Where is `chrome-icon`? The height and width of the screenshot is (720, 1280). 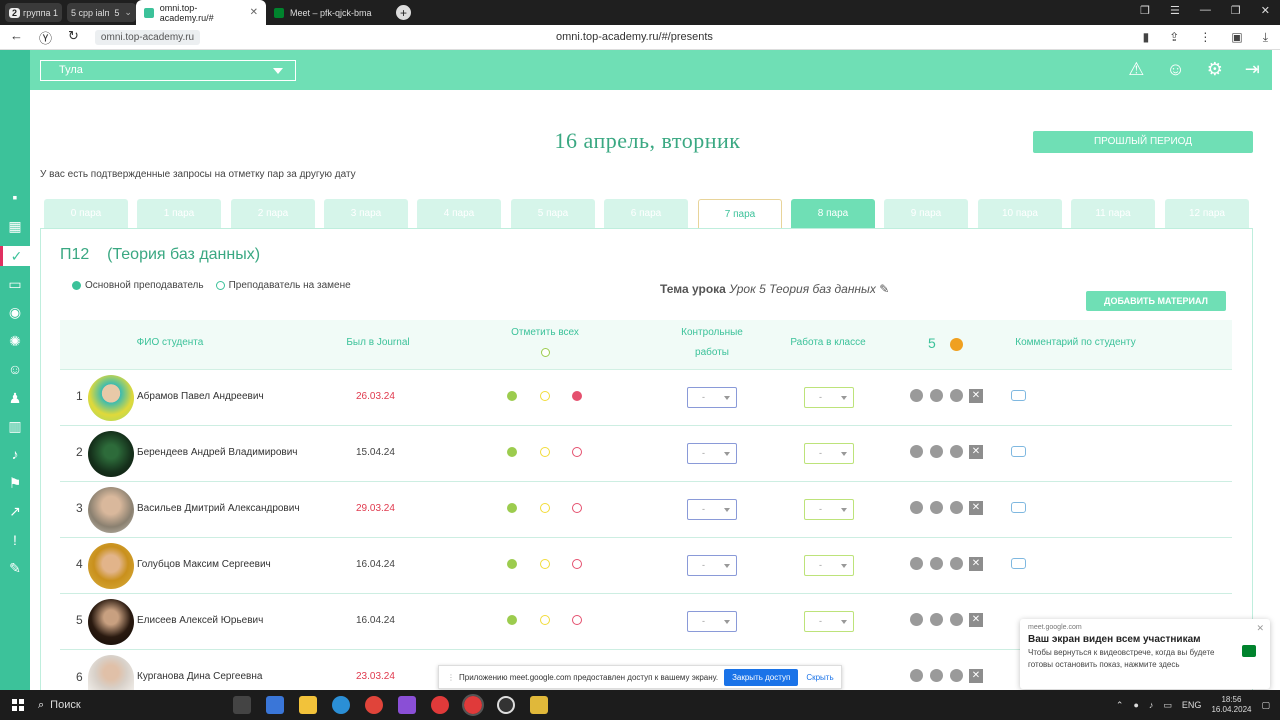
chrome-icon is located at coordinates (374, 705).